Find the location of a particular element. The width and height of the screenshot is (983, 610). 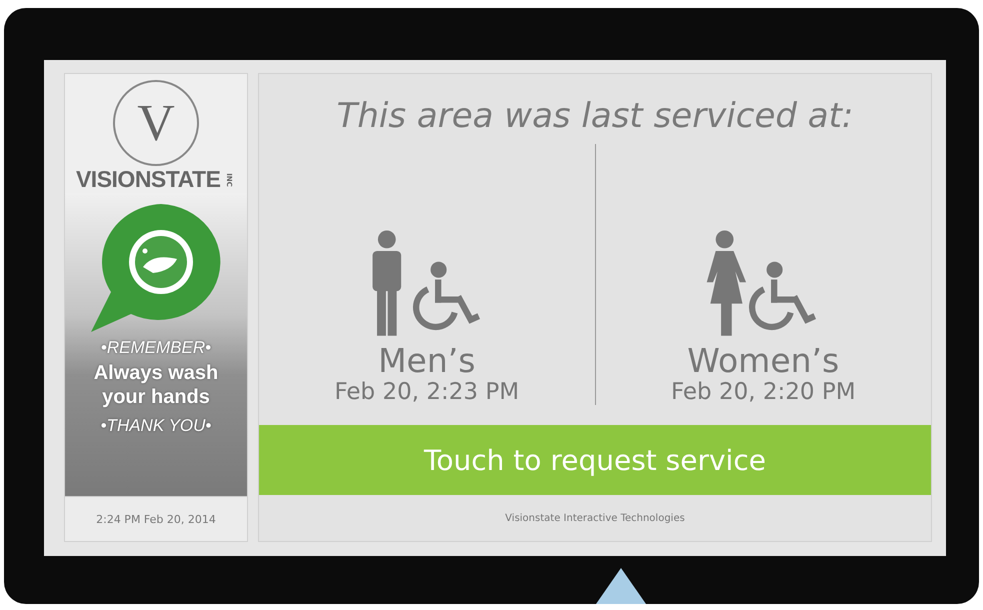

heading: This area was last serviced at: is located at coordinates (595, 115).